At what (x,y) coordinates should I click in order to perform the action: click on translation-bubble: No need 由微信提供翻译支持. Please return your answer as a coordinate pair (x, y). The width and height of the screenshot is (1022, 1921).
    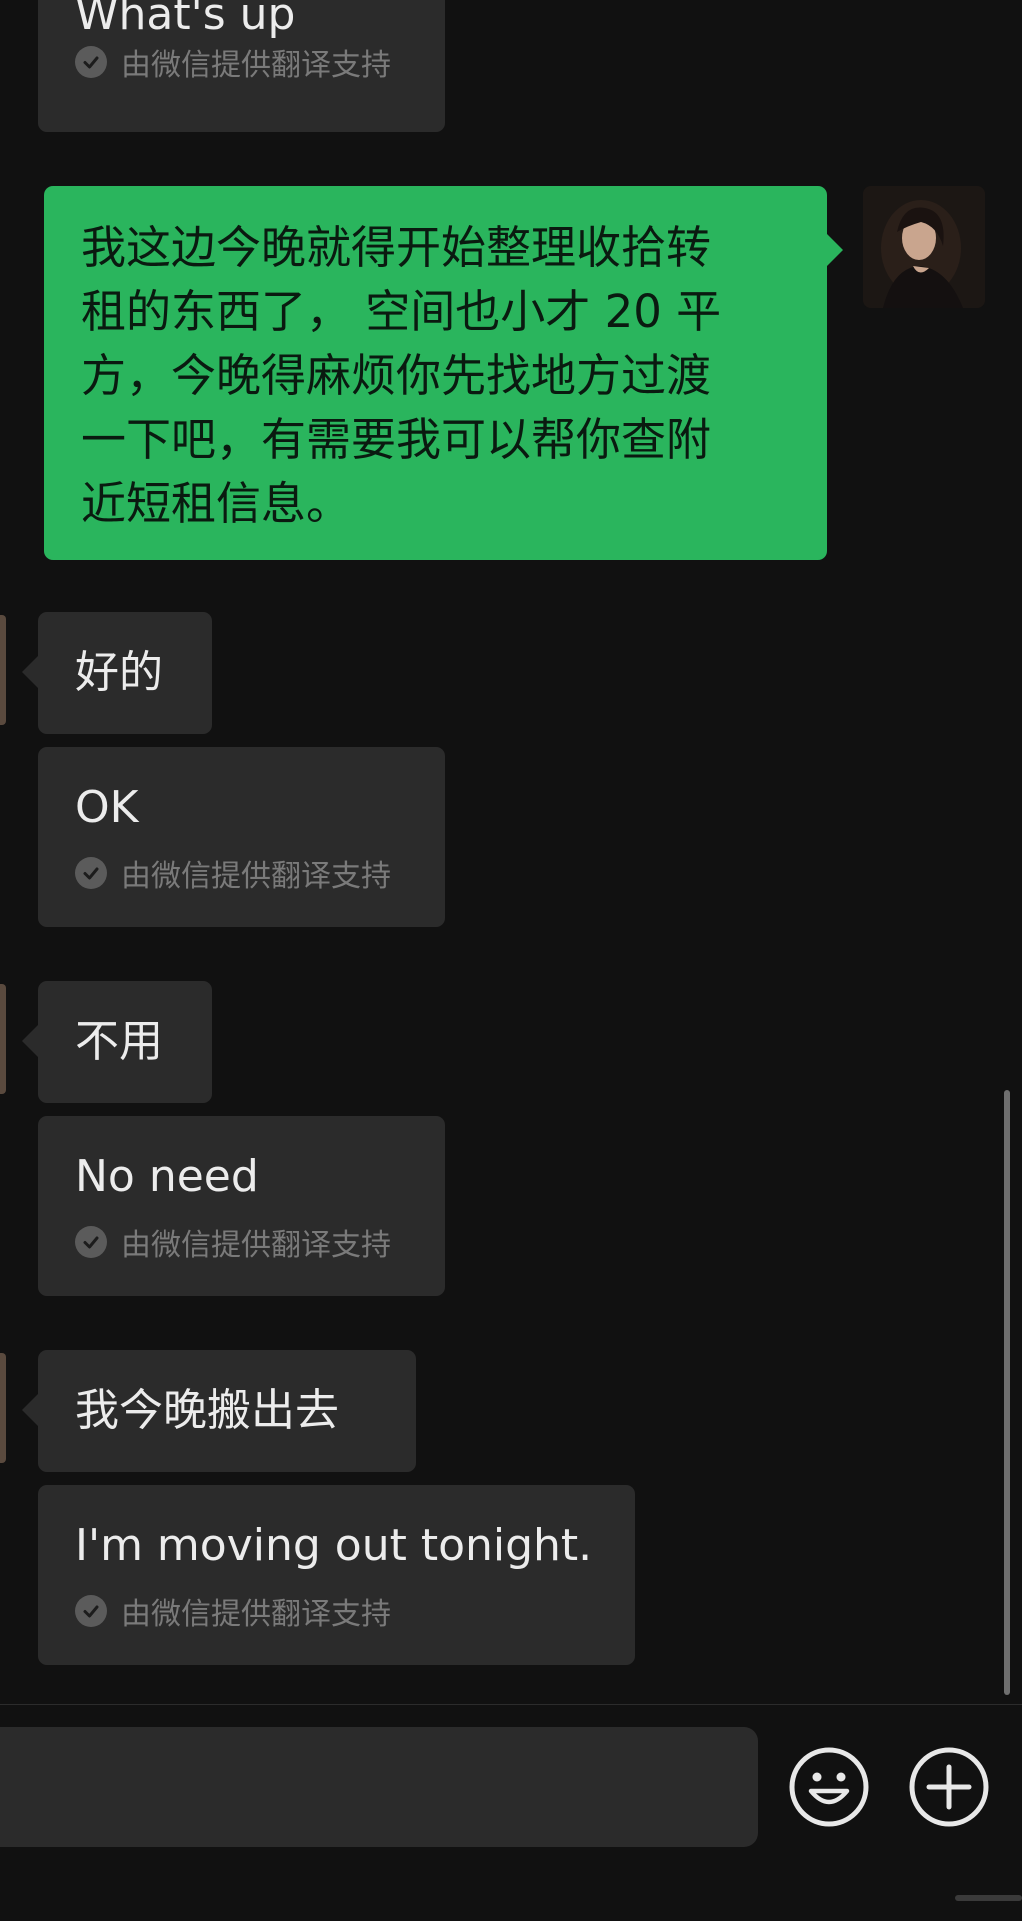
    Looking at the image, I should click on (241, 1206).